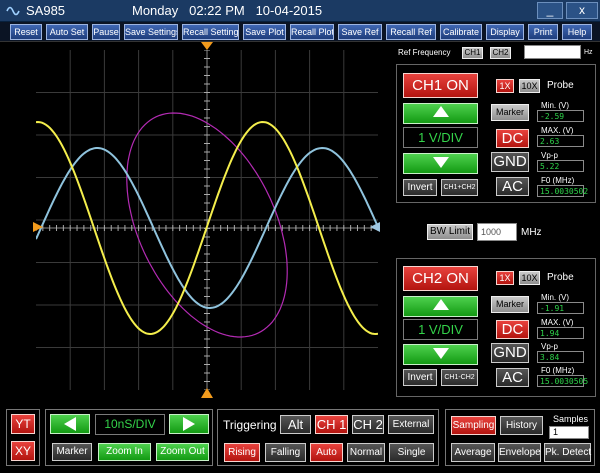 This screenshot has height=473, width=600. I want to click on ref-ch2-button: CH2, so click(500, 53).